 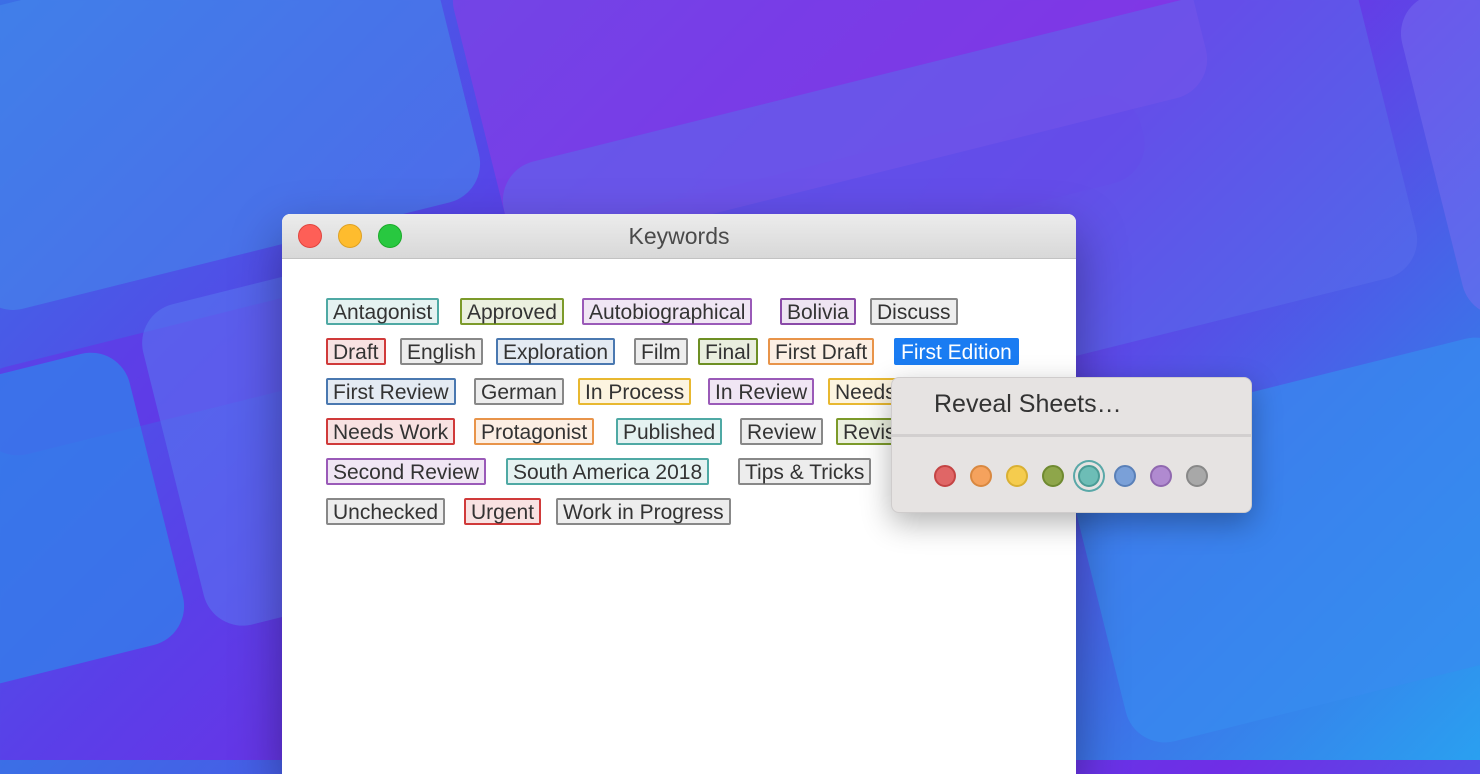 I want to click on keyword-tag: Review, so click(x=781, y=431).